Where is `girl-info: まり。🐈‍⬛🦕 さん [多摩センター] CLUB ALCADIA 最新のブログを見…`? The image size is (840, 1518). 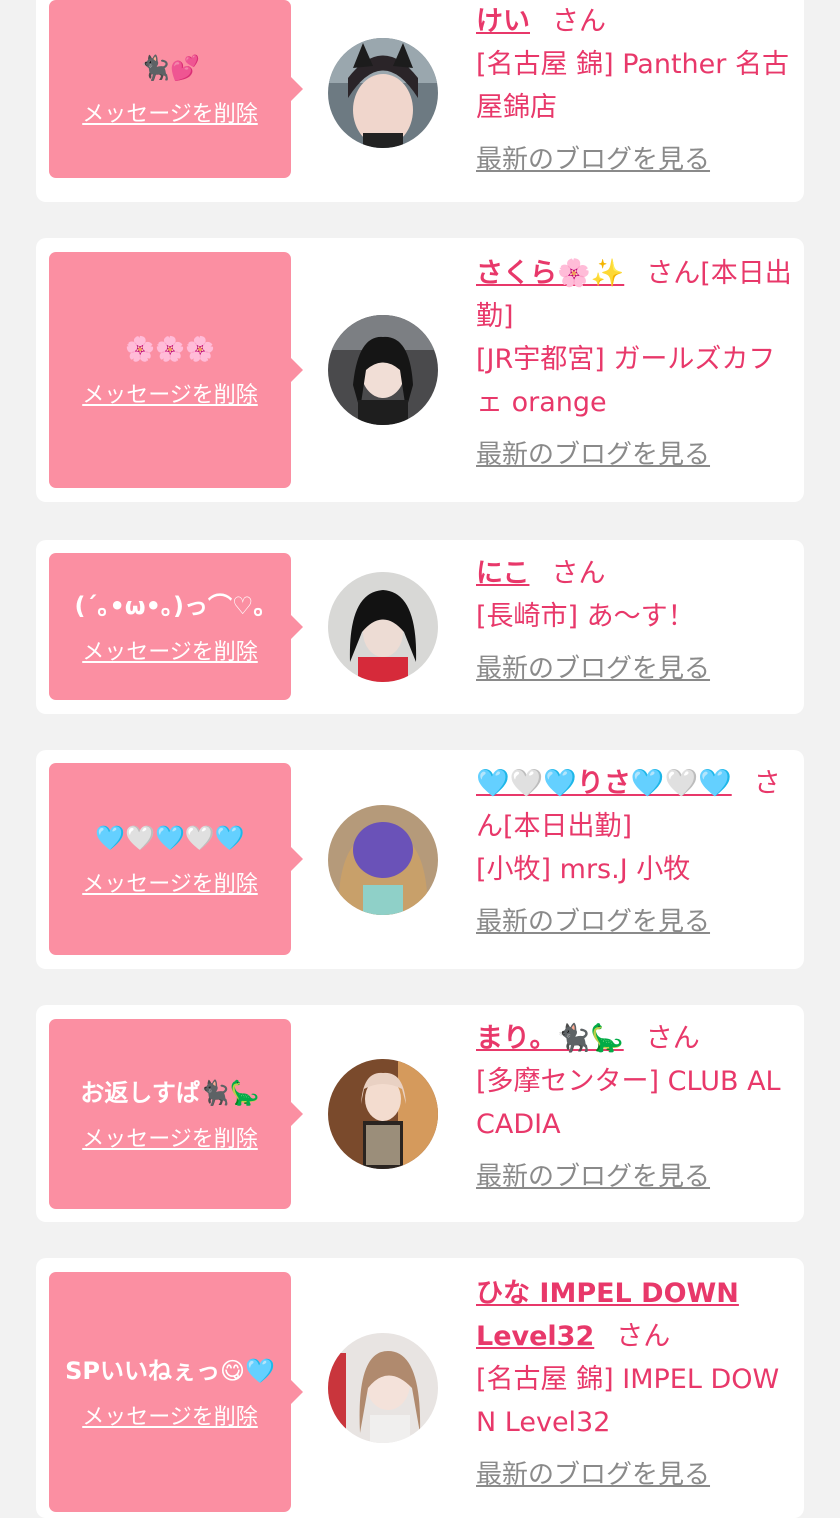
girl-info: まり。🐈‍⬛🦕 さん [多摩センター] CLUB ALCADIA 最新のブログを見… is located at coordinates (634, 1108).